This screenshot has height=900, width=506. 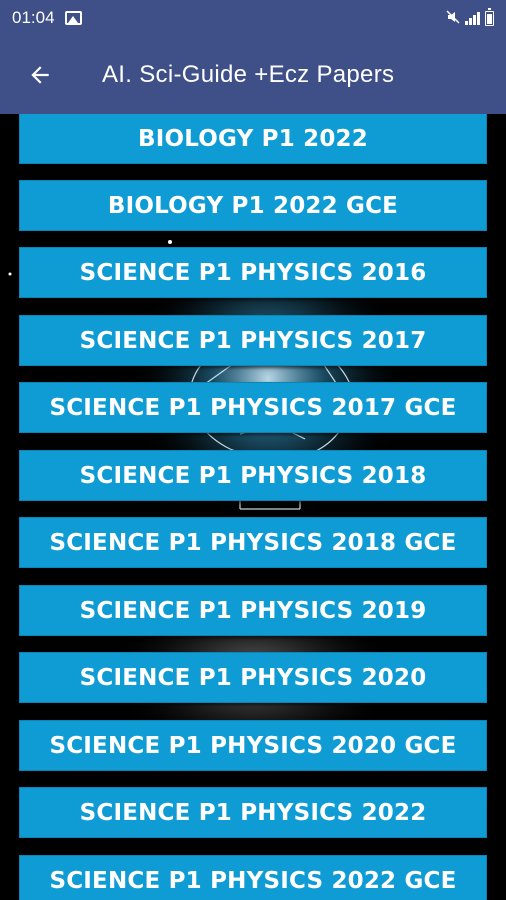 What do you see at coordinates (253, 812) in the screenshot?
I see `paper-button-science-p1-physics-2022: SCIENCE P1 PHYSICS 2022` at bounding box center [253, 812].